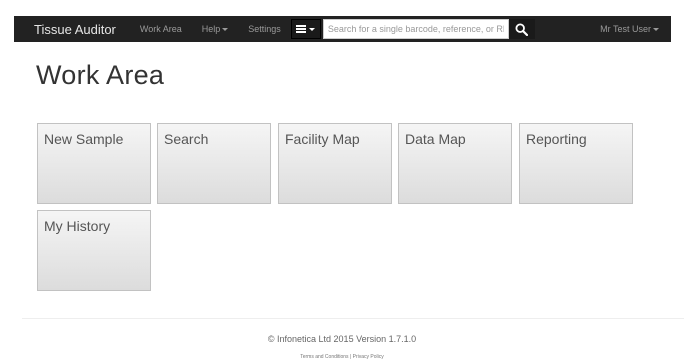 This screenshot has height=363, width=684. I want to click on tile-label: Facility Map, so click(322, 139).